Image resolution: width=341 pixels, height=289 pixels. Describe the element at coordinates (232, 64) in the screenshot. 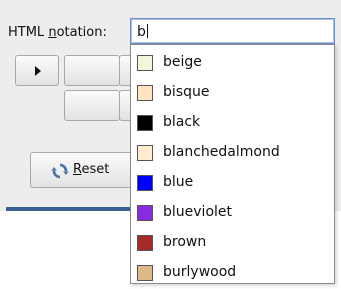

I see `completion-item: beige` at that location.